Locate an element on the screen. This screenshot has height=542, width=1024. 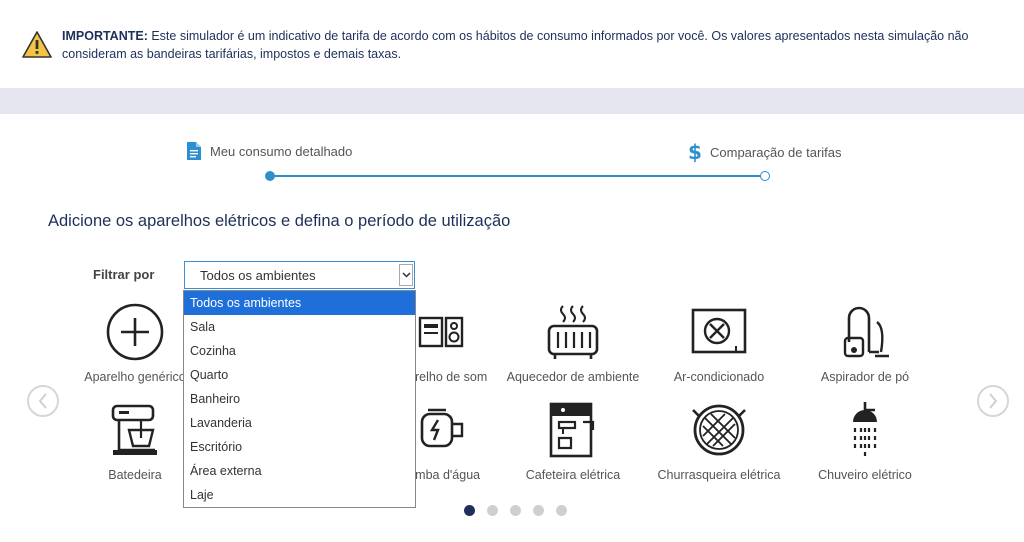
stand-mixer-icon is located at coordinates (134, 429).